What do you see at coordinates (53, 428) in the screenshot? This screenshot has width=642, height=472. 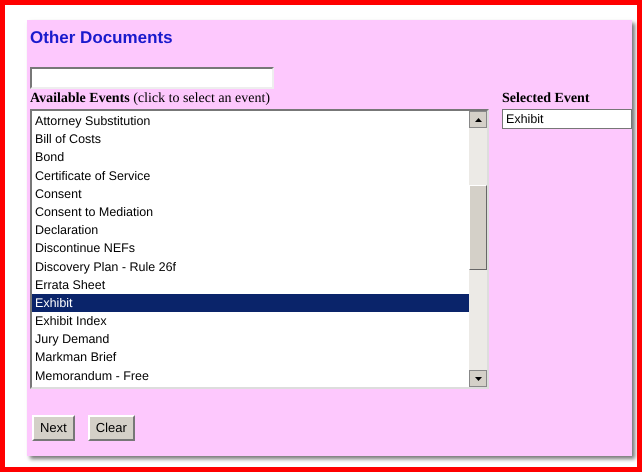 I see `form-button: Next` at bounding box center [53, 428].